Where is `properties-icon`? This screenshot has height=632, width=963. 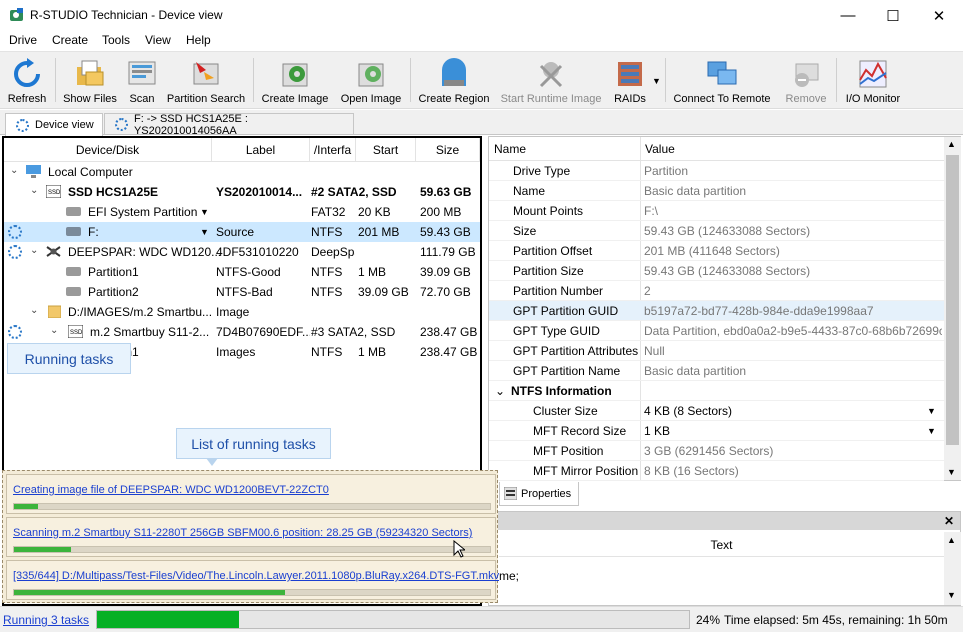
properties-icon is located at coordinates (510, 493).